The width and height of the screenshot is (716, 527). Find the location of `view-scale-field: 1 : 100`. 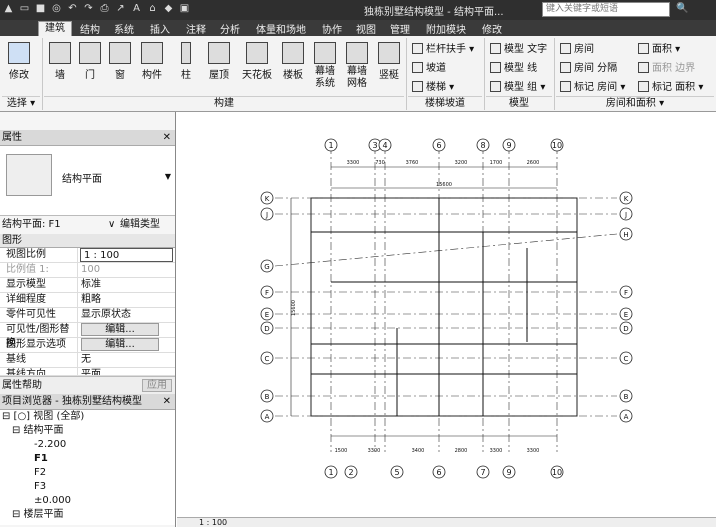

view-scale-field: 1 : 100 is located at coordinates (126, 255).